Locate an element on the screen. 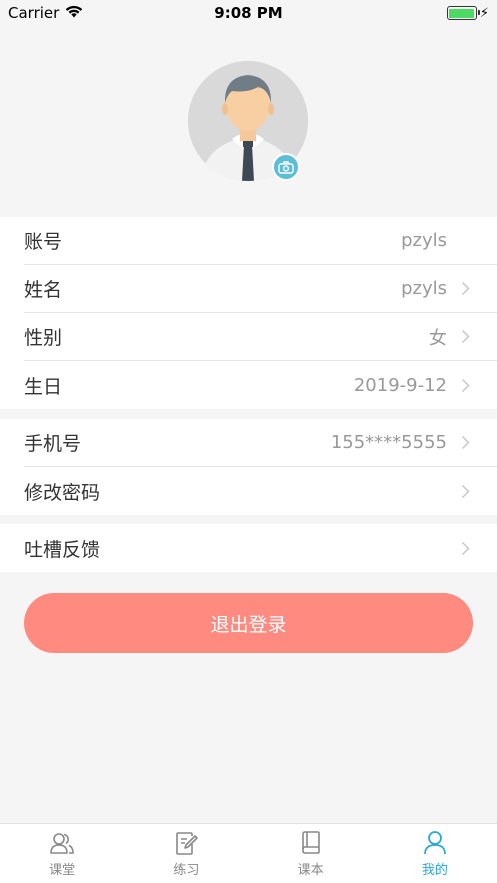 The height and width of the screenshot is (883, 497). feedback-group: 吐槽反馈 is located at coordinates (248, 548).